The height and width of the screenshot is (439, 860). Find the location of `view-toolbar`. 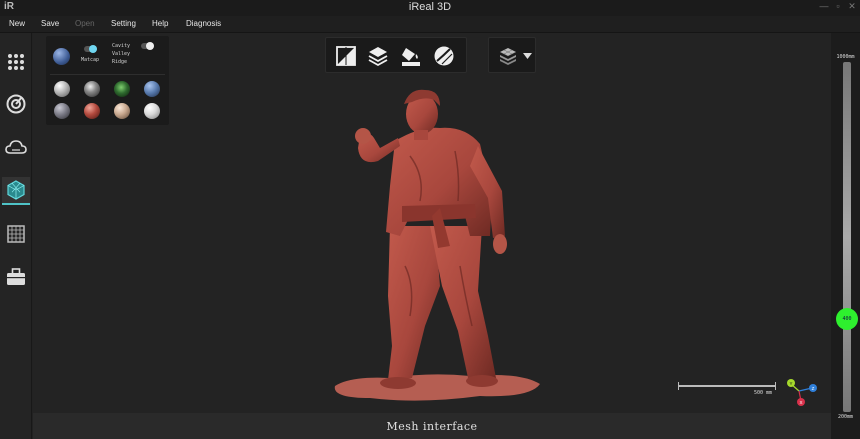

view-toolbar is located at coordinates (396, 55).